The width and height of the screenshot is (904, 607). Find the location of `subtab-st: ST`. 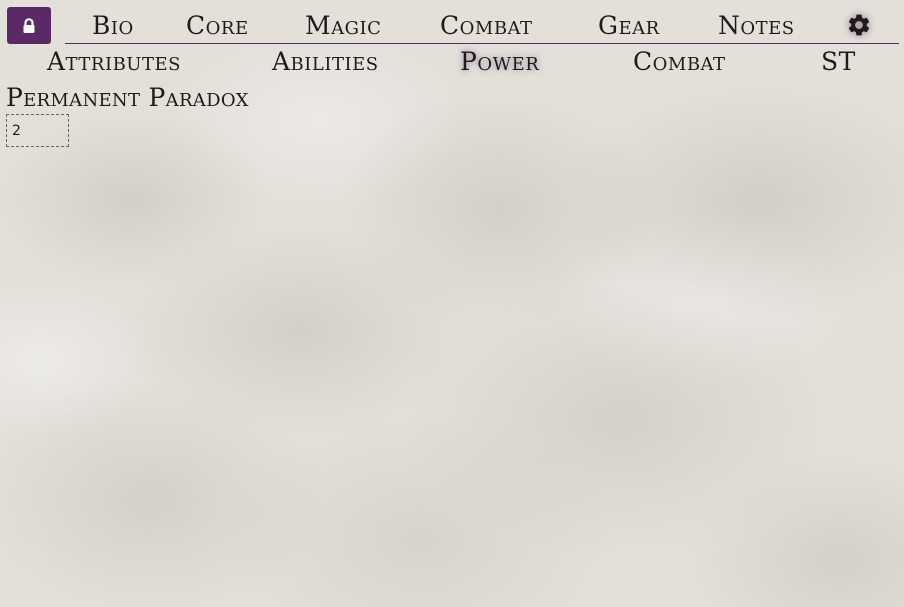

subtab-st: ST is located at coordinates (838, 62).